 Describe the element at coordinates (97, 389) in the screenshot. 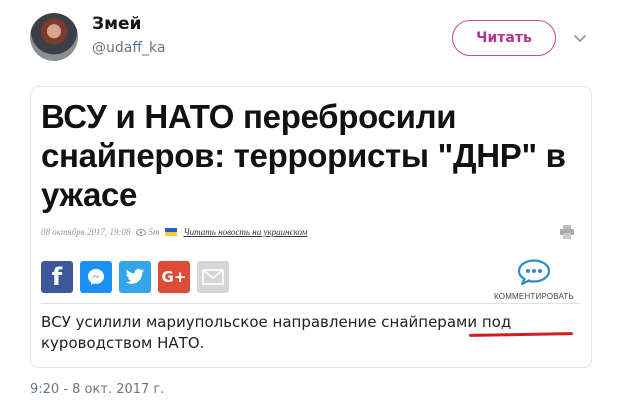

I see `tweet-timestamp: 9:20 - 8 окт. 2017 г.` at that location.